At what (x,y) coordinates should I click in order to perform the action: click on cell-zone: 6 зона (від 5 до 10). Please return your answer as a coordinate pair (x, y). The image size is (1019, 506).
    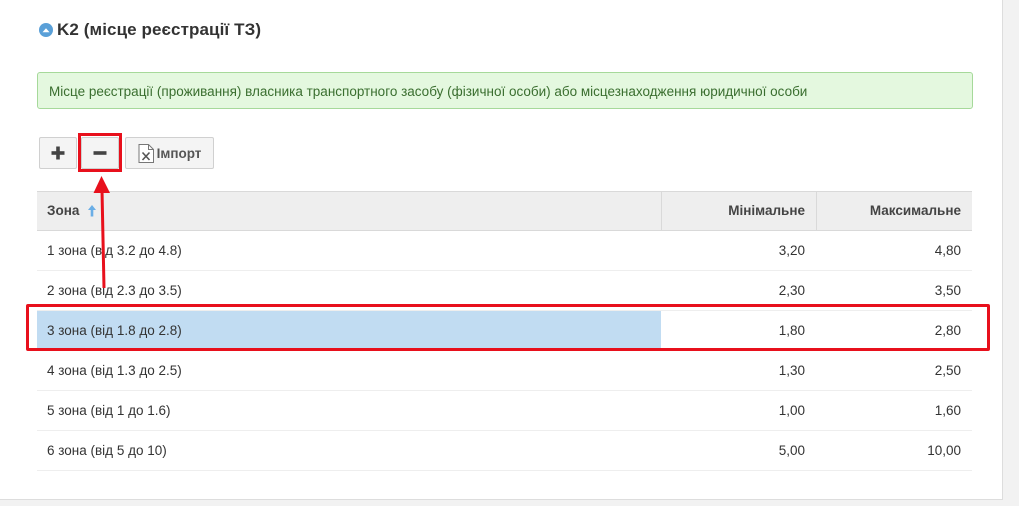
    Looking at the image, I should click on (107, 450).